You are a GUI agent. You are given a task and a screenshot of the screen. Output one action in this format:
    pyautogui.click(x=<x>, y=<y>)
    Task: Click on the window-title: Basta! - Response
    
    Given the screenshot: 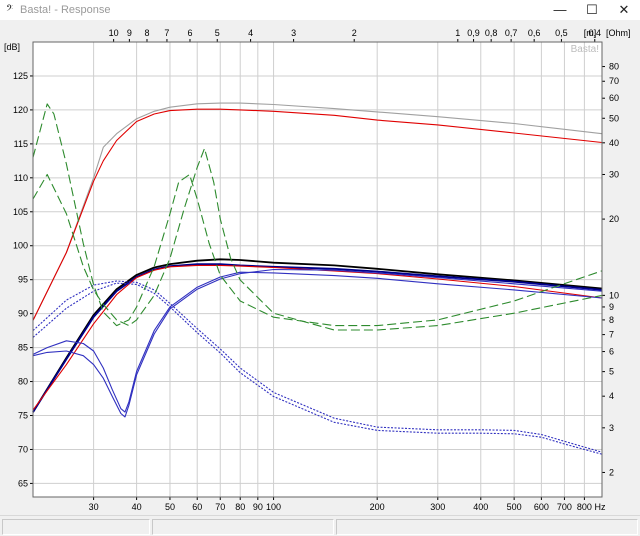 What is the action you would take?
    pyautogui.click(x=65, y=10)
    